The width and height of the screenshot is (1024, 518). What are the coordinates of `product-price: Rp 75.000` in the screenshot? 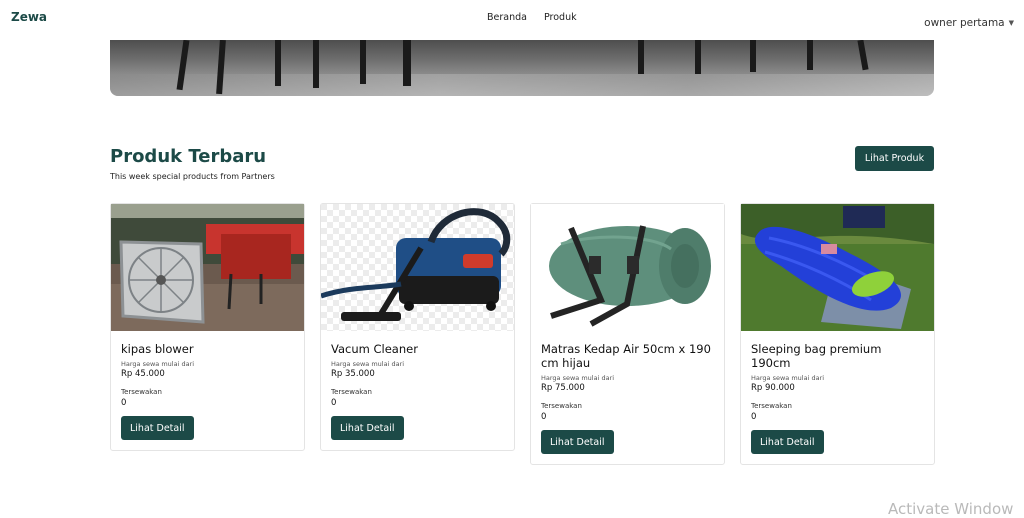 It's located at (563, 388).